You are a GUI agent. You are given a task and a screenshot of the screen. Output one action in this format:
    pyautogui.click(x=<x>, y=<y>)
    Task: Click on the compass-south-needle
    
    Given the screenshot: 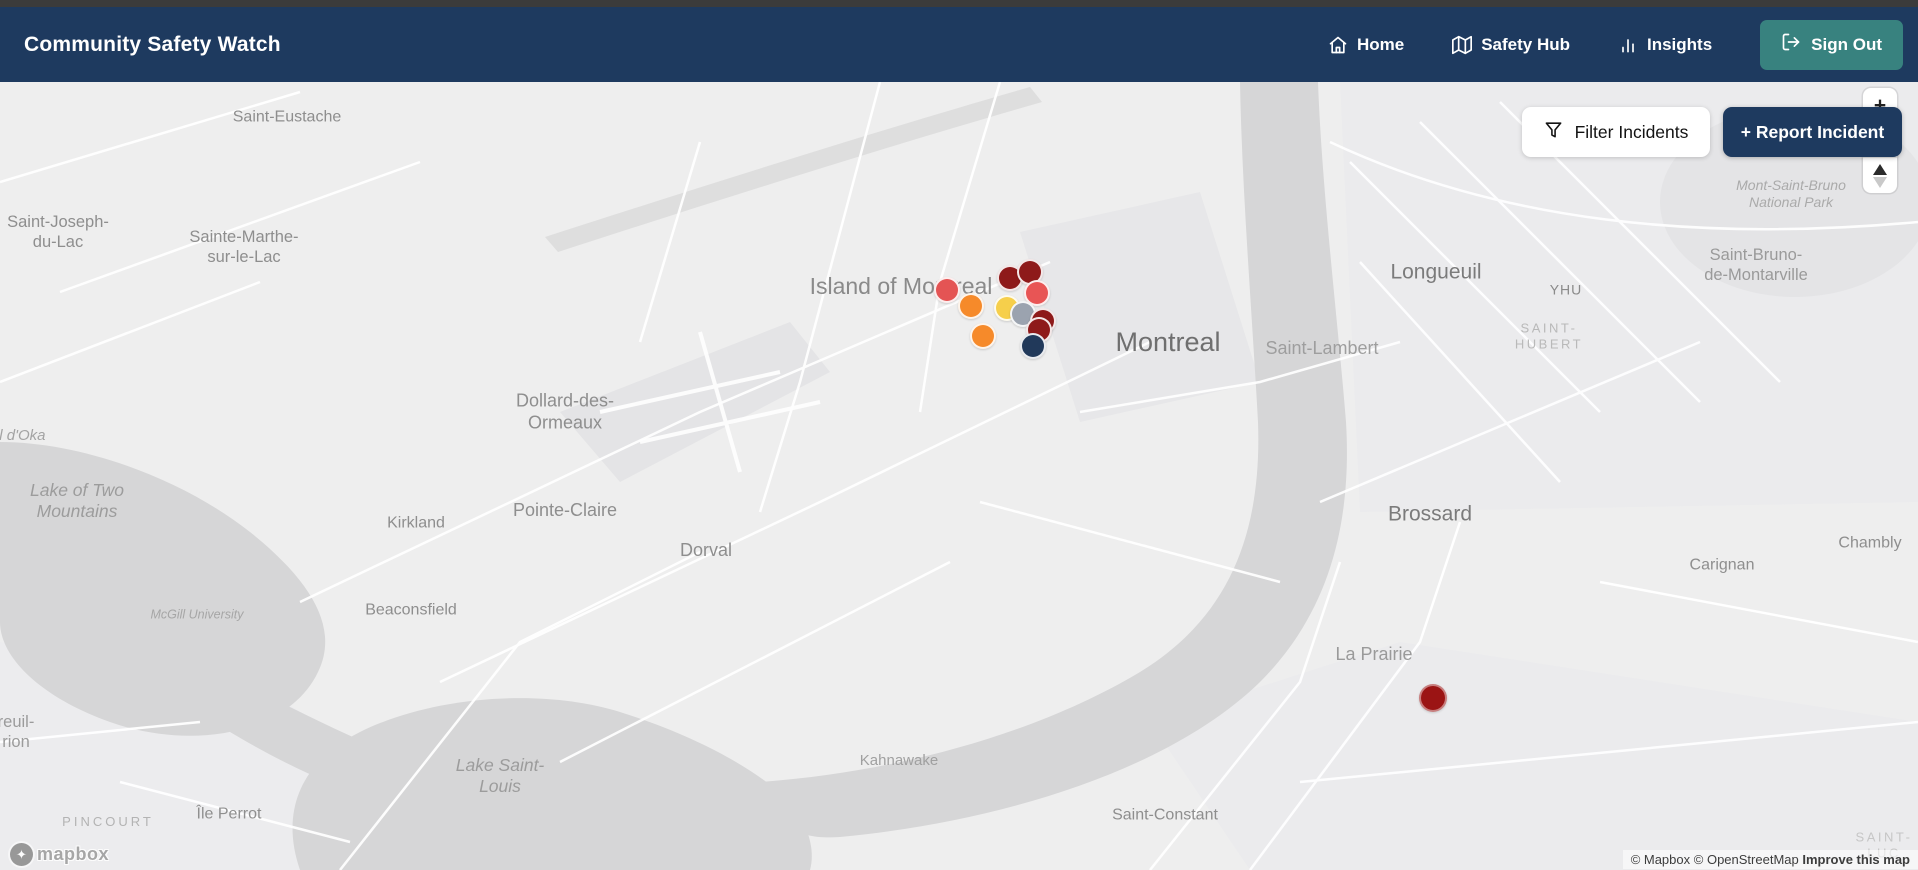 What is the action you would take?
    pyautogui.click(x=1880, y=182)
    